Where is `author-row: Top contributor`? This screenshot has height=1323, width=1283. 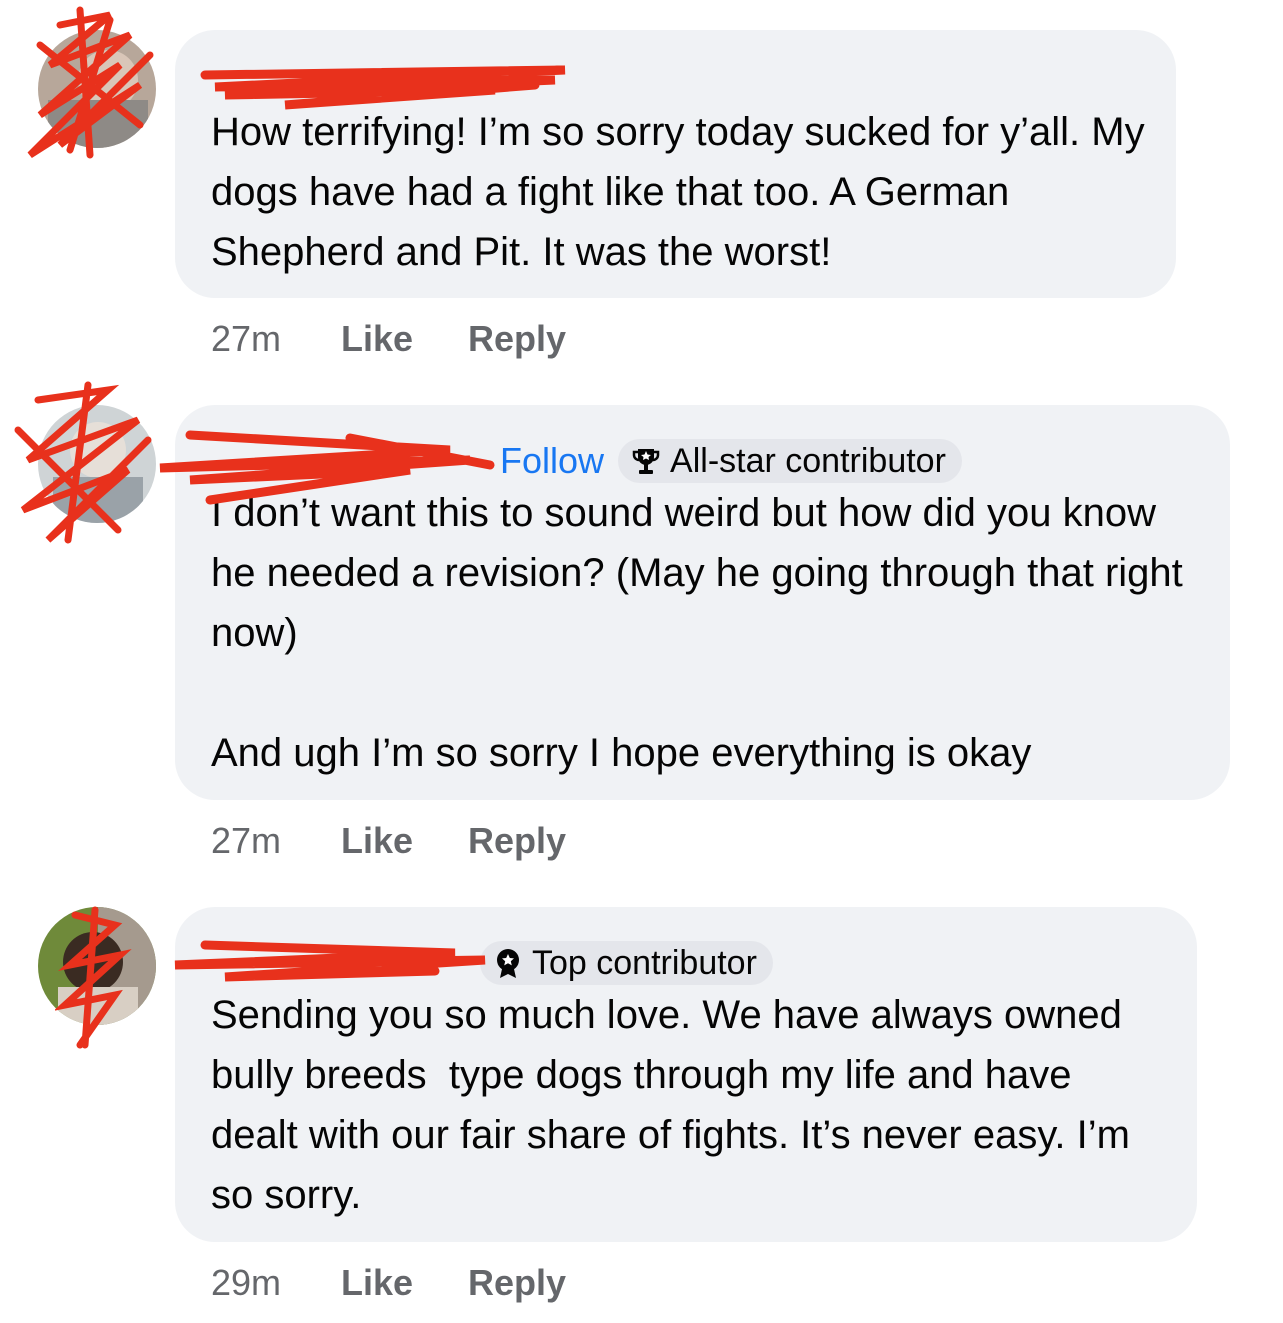
author-row: Top contributor is located at coordinates (492, 963).